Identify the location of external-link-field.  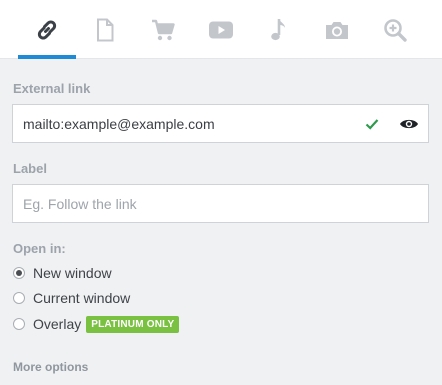
(201, 123).